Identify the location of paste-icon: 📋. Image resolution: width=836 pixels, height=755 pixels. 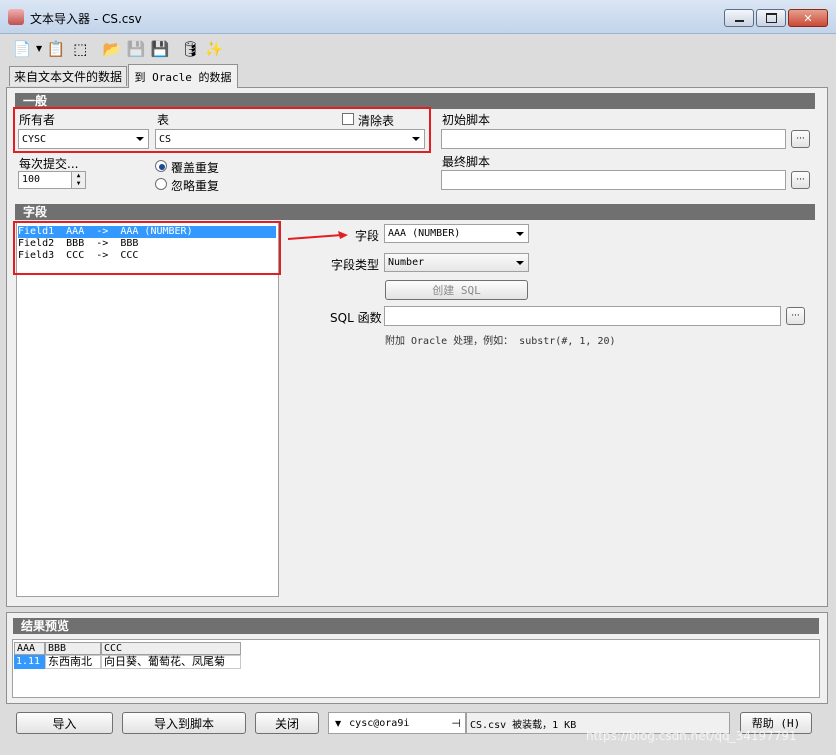
(56, 49).